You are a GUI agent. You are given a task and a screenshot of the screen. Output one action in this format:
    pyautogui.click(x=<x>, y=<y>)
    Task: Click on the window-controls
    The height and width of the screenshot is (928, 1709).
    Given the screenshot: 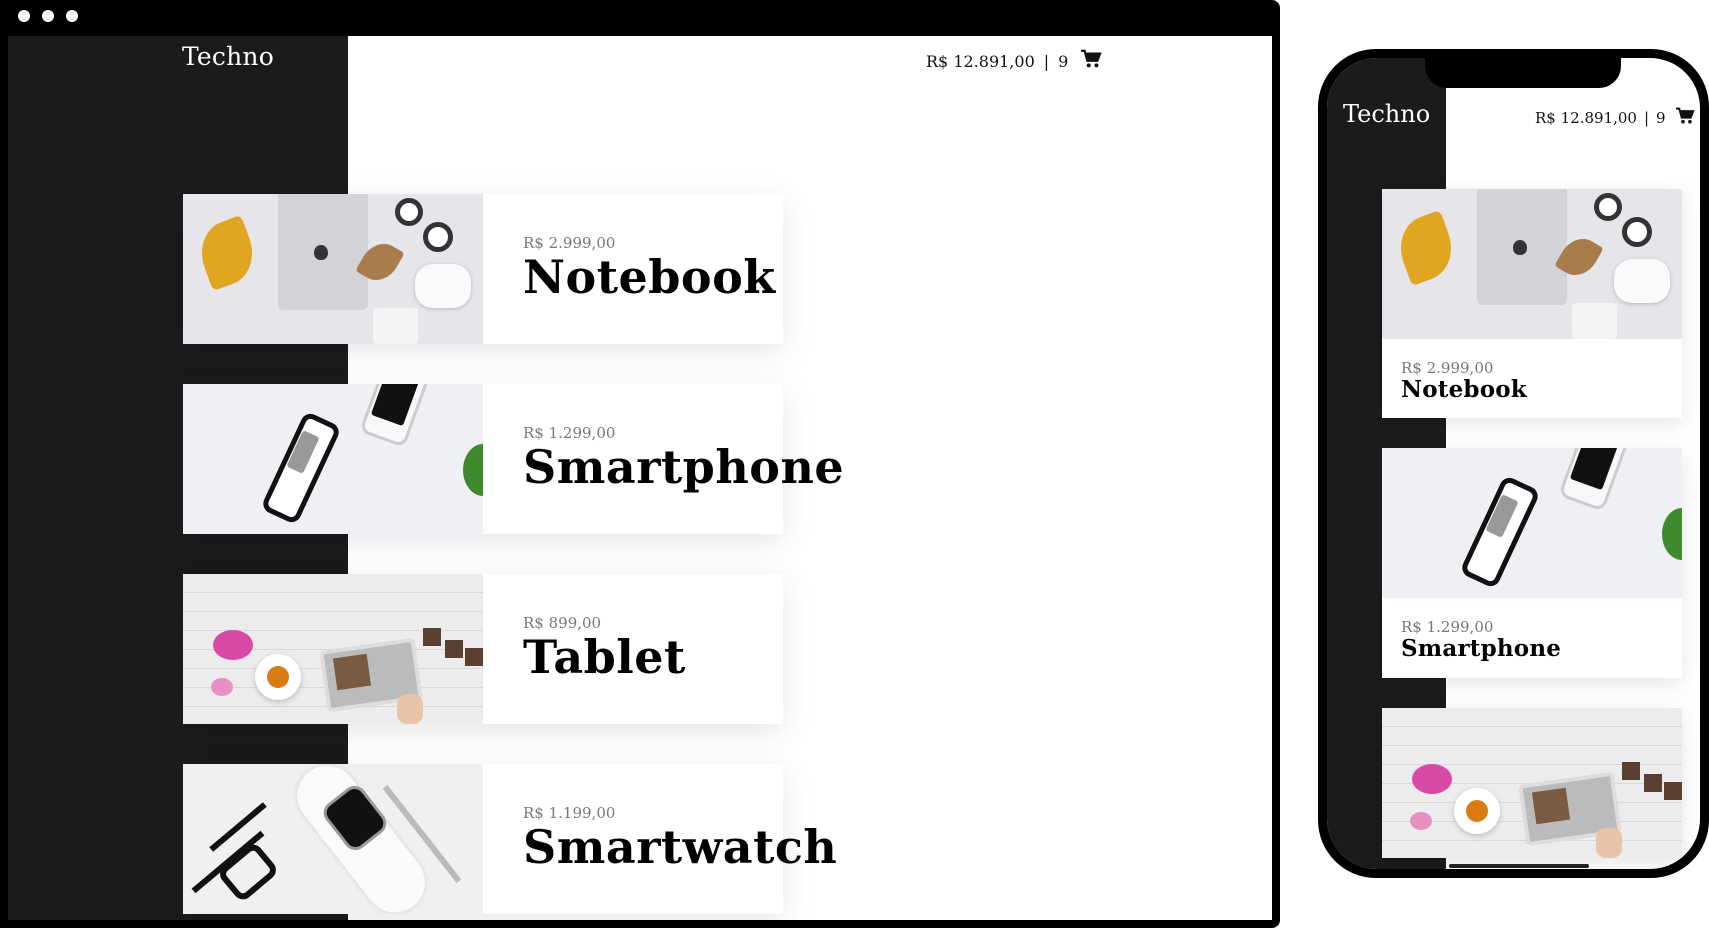 What is the action you would take?
    pyautogui.click(x=48, y=16)
    